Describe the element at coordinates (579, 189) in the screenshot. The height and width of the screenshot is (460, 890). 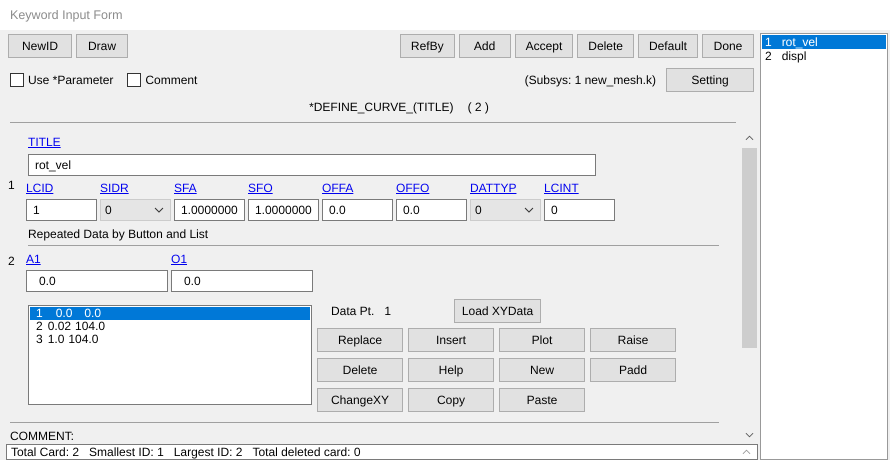
I see `field-label-link: LCINT` at that location.